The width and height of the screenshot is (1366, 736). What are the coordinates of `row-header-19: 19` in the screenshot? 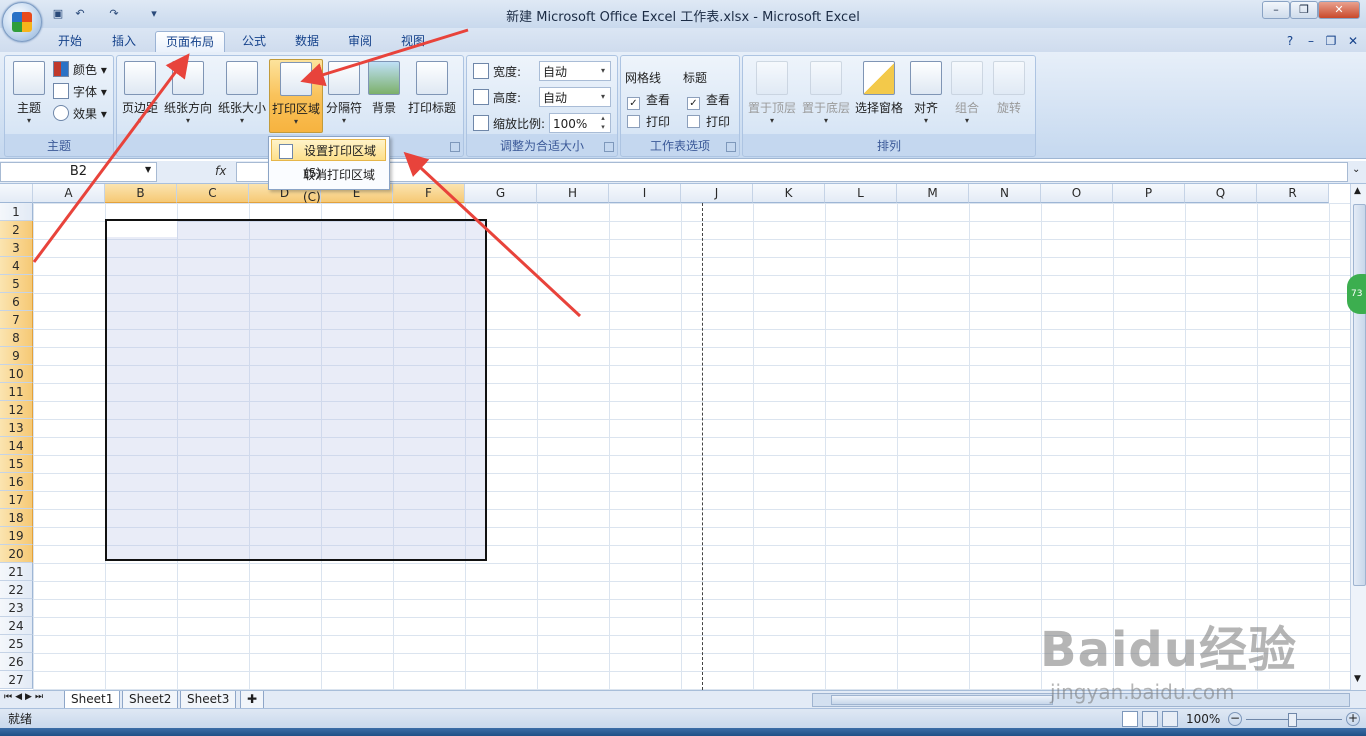 It's located at (16, 536).